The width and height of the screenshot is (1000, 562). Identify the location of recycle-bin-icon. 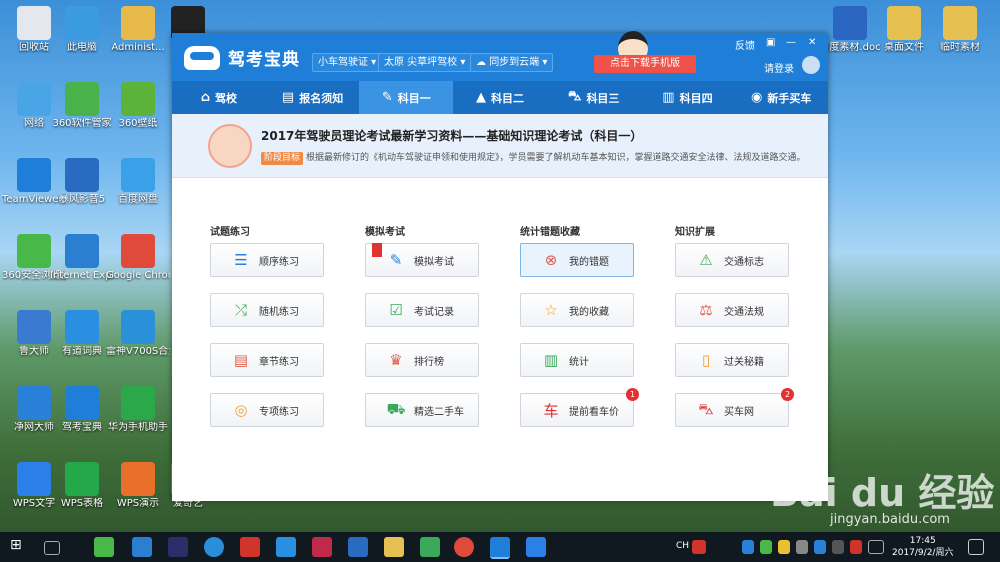
(34, 23).